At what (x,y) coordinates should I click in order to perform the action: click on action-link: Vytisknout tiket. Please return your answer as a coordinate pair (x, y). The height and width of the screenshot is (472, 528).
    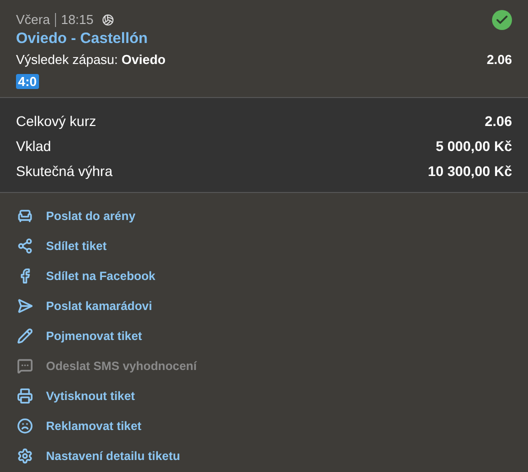
    Looking at the image, I should click on (264, 396).